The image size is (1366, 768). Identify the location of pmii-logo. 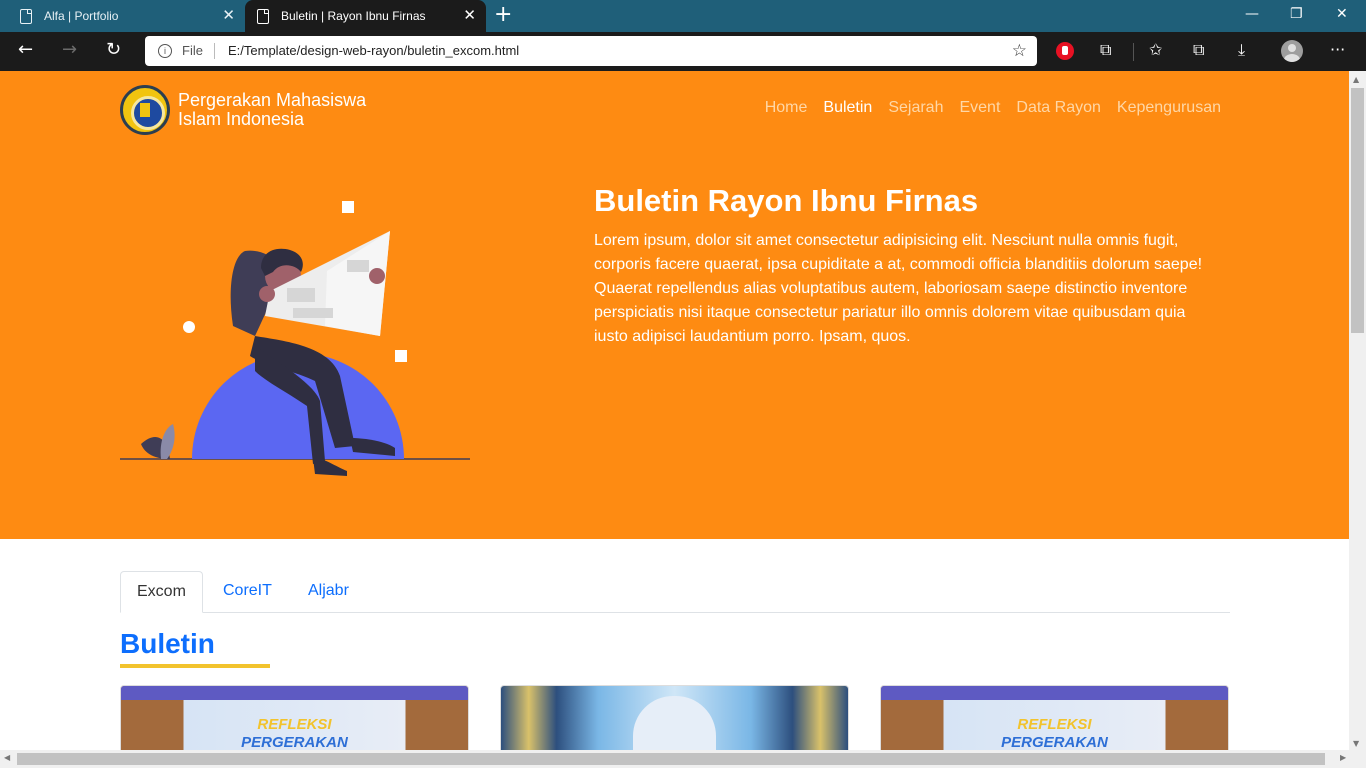
(145, 110).